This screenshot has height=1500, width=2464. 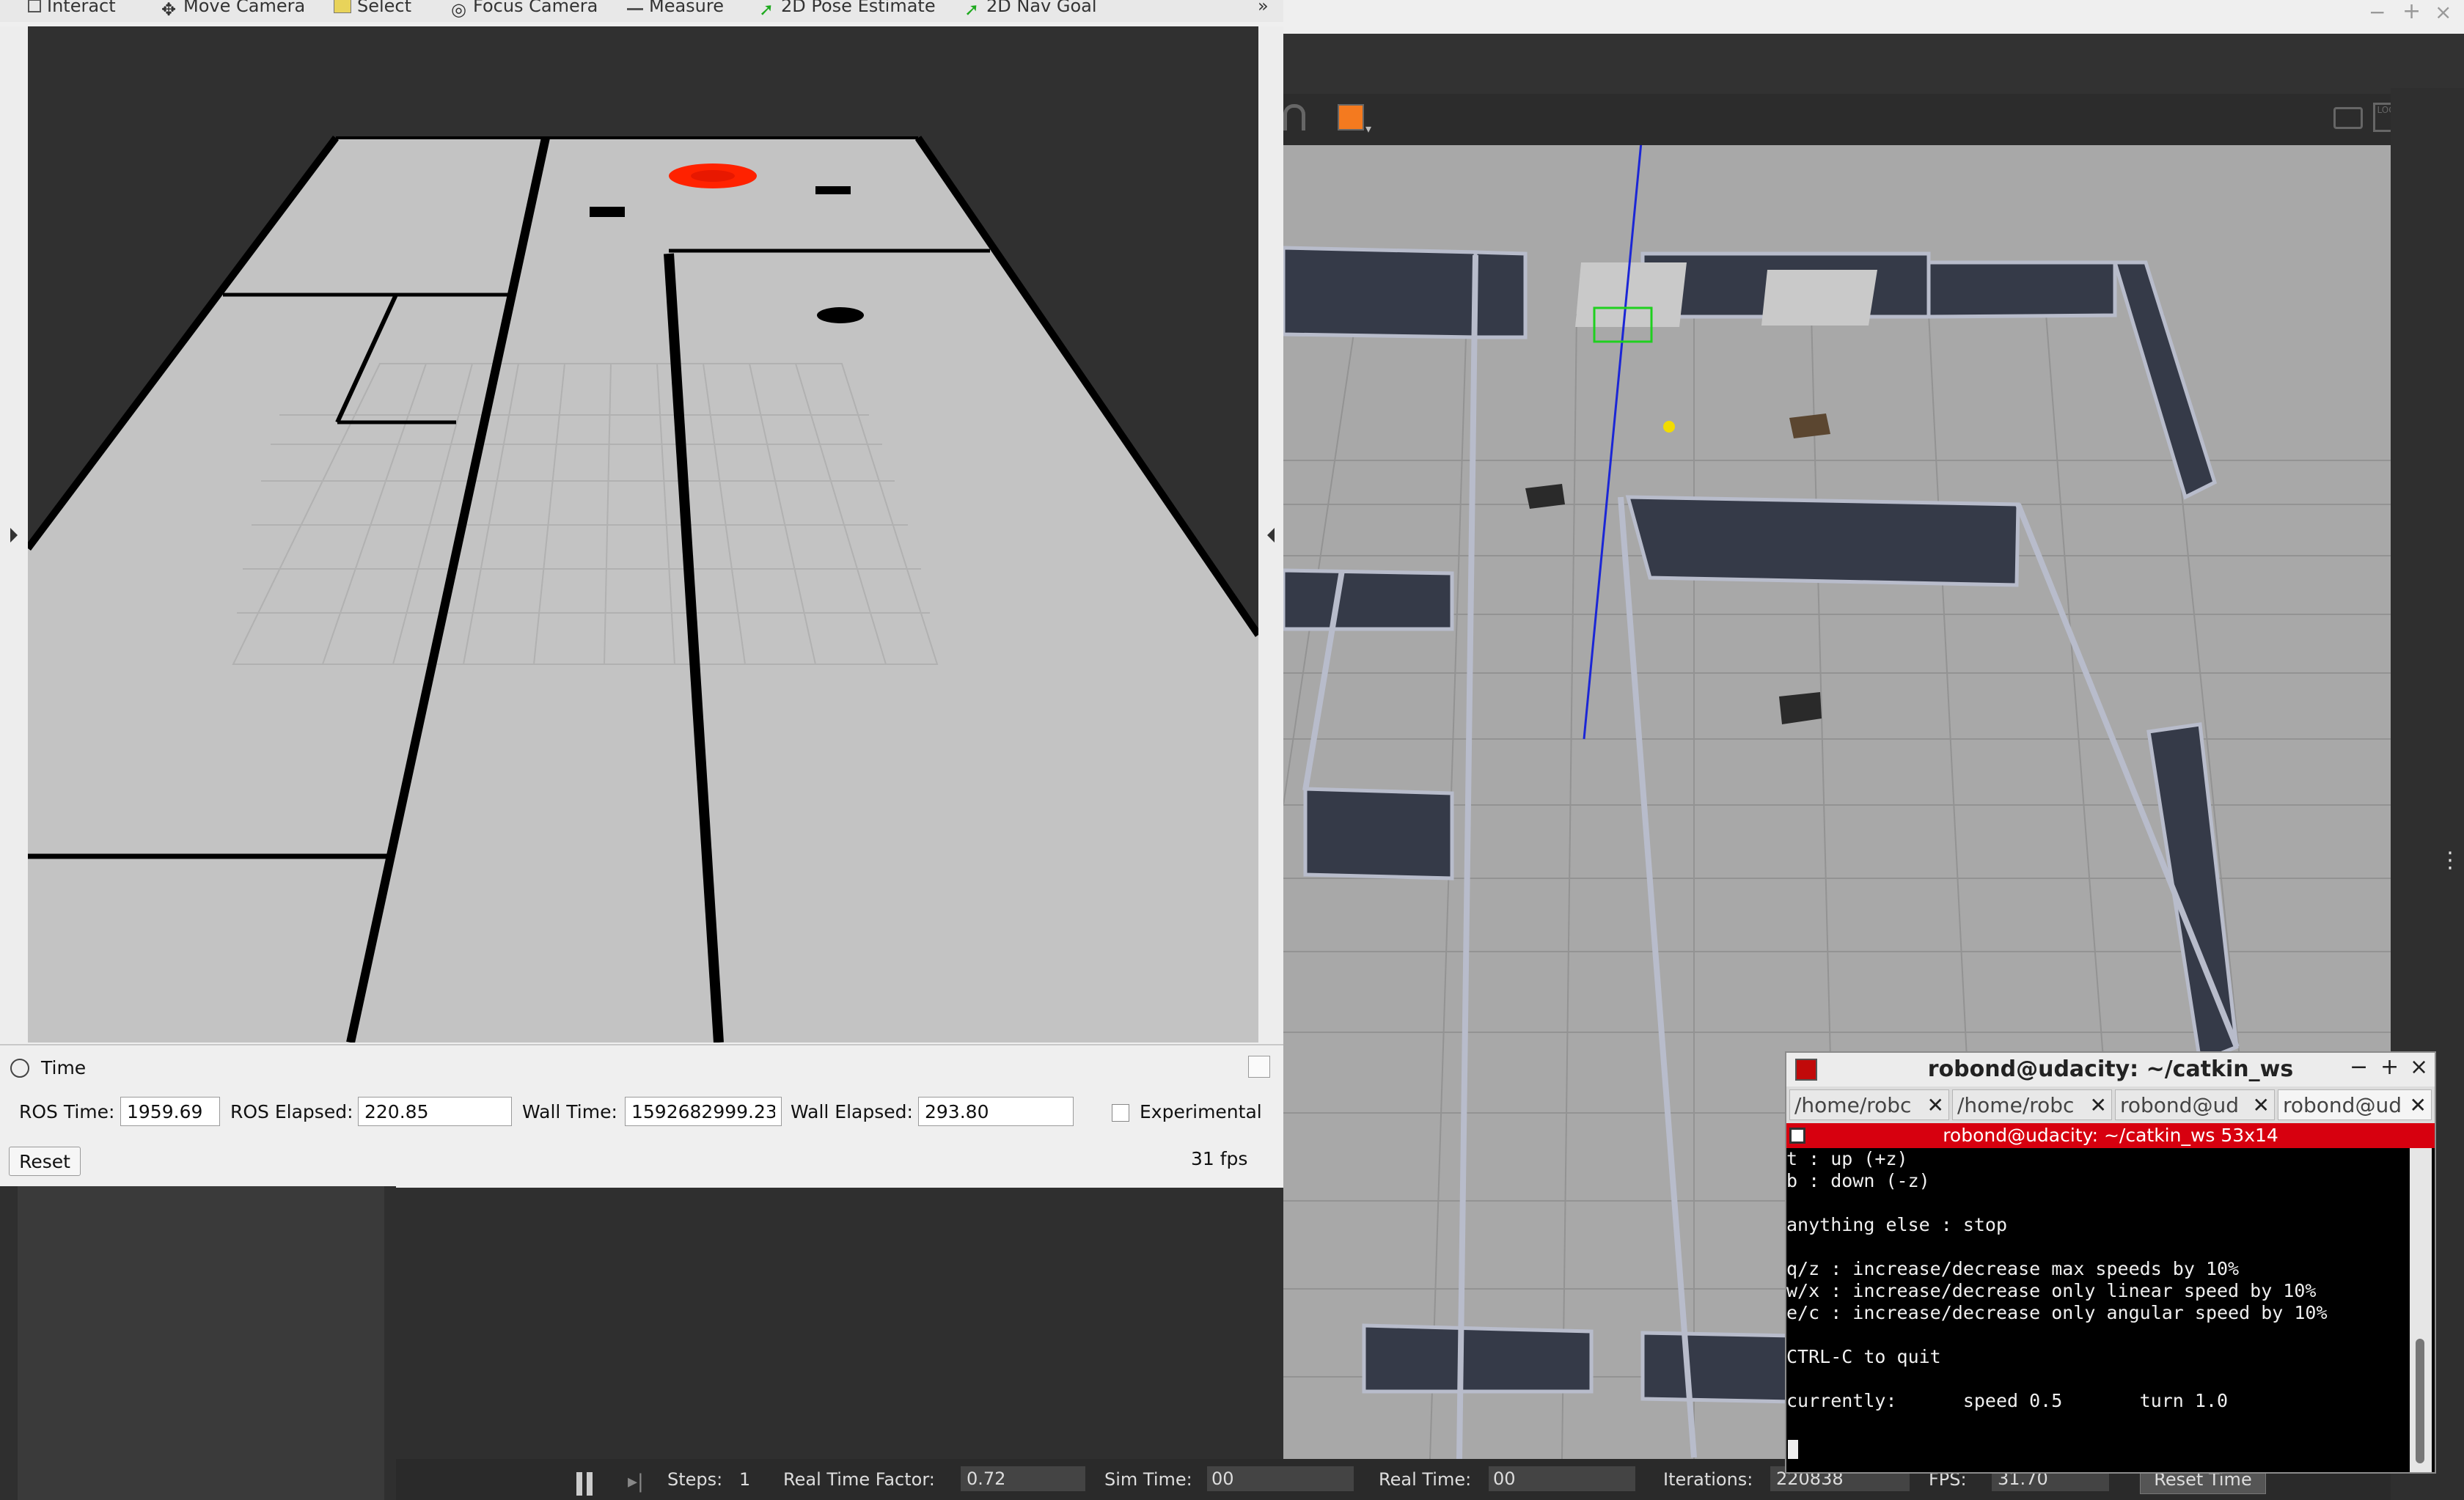 I want to click on tool-2d-nav-goal: ➚ 2D Nav Goal, so click(x=1030, y=10).